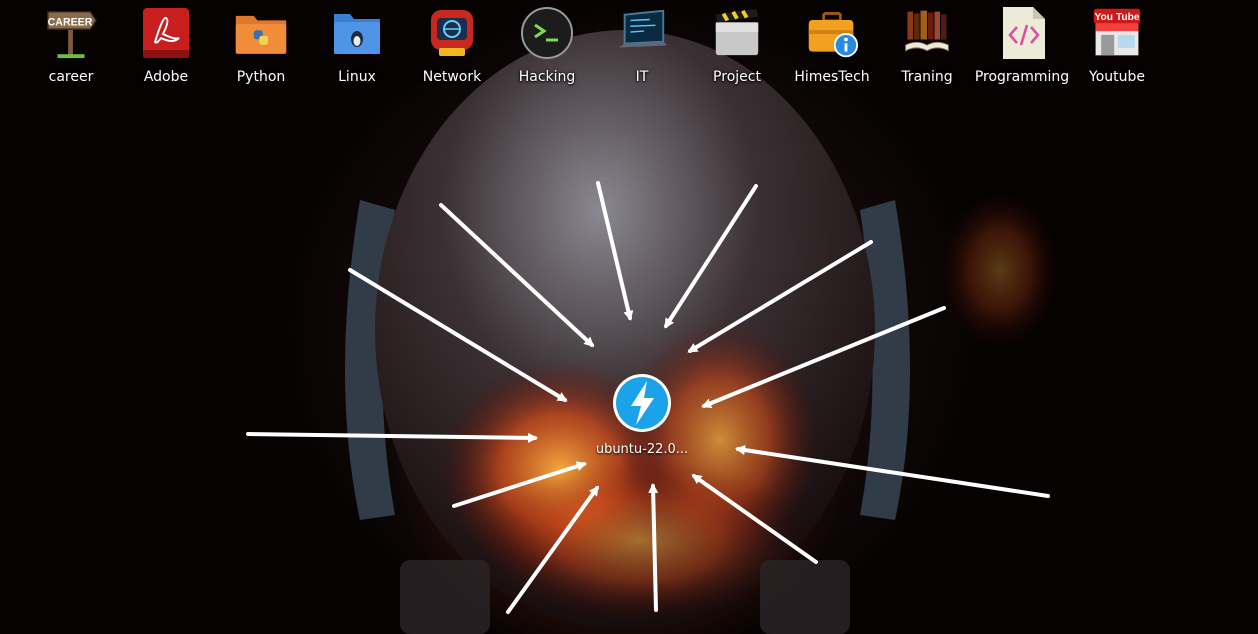  What do you see at coordinates (71, 77) in the screenshot?
I see `desktop-icon-label: career` at bounding box center [71, 77].